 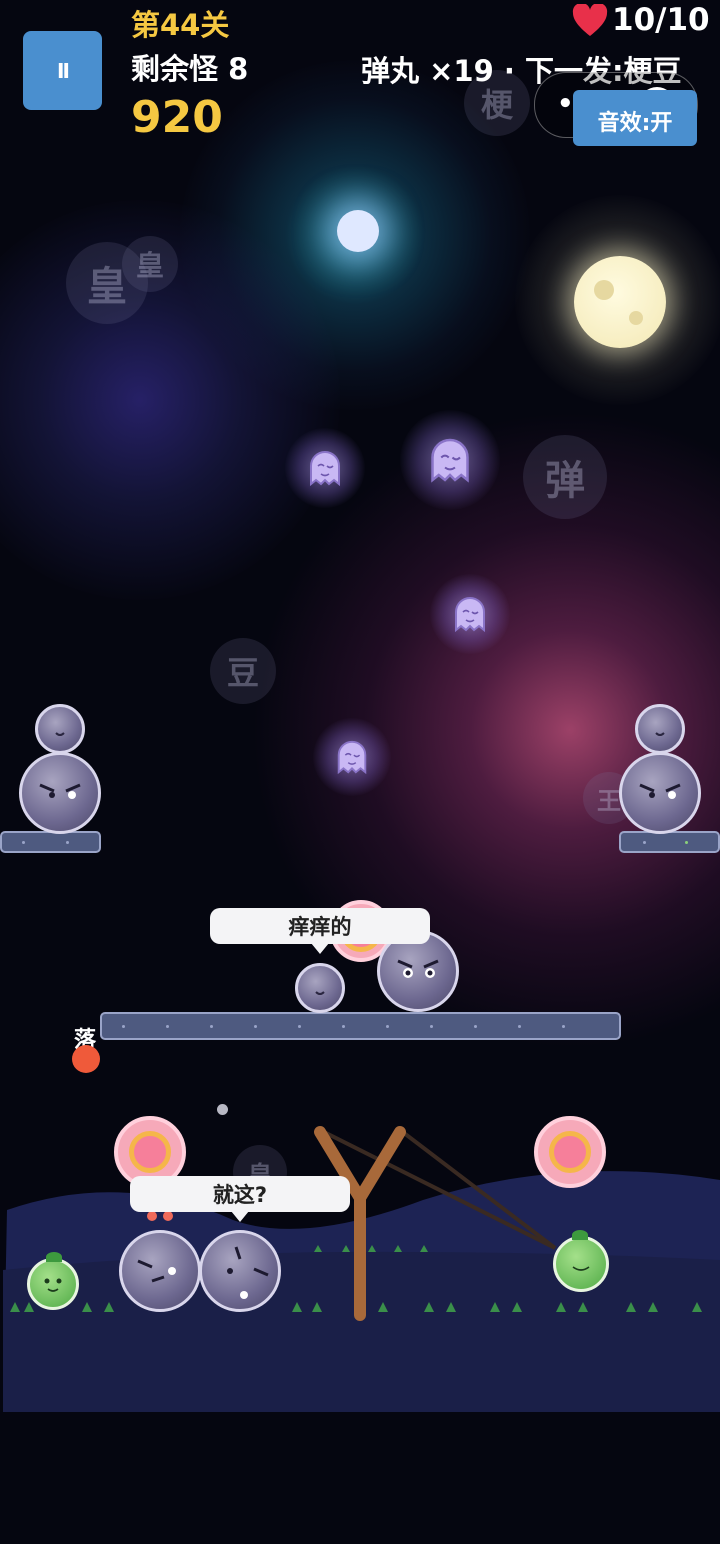 I want to click on floating-char: 豆, so click(x=243, y=671).